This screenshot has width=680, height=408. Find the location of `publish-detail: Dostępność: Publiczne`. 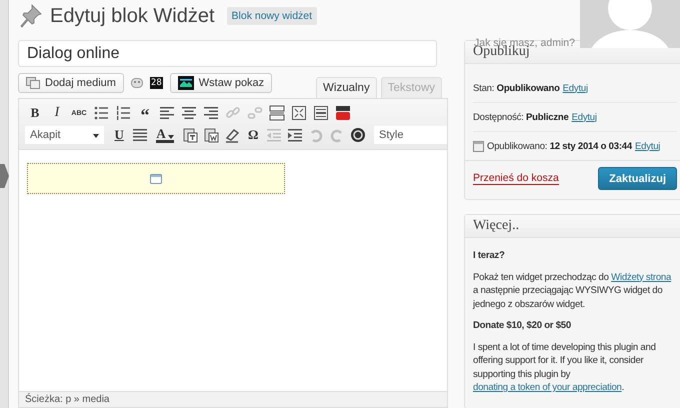

publish-detail: Dostępność: Publiczne is located at coordinates (521, 117).